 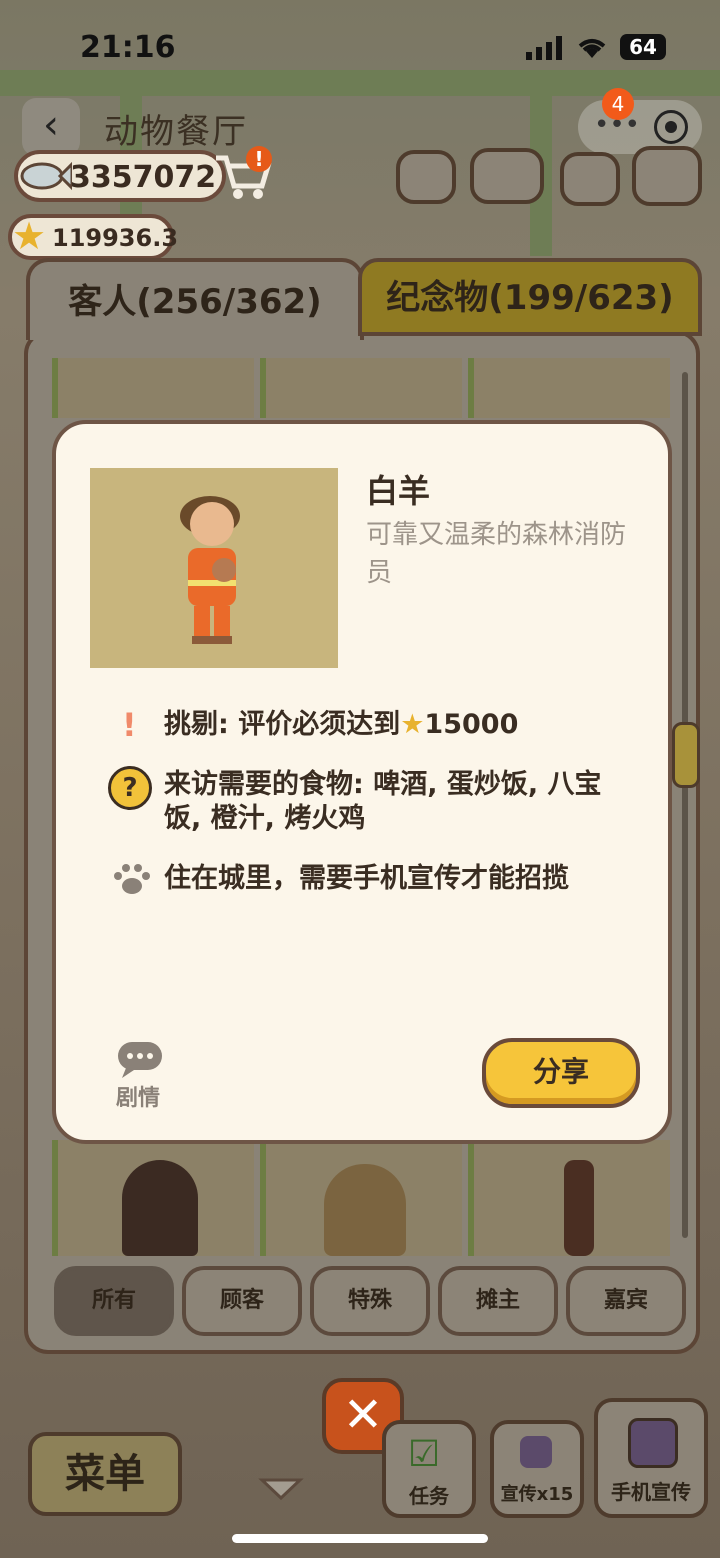 I want to click on recipe-book-icon, so click(x=507, y=176).